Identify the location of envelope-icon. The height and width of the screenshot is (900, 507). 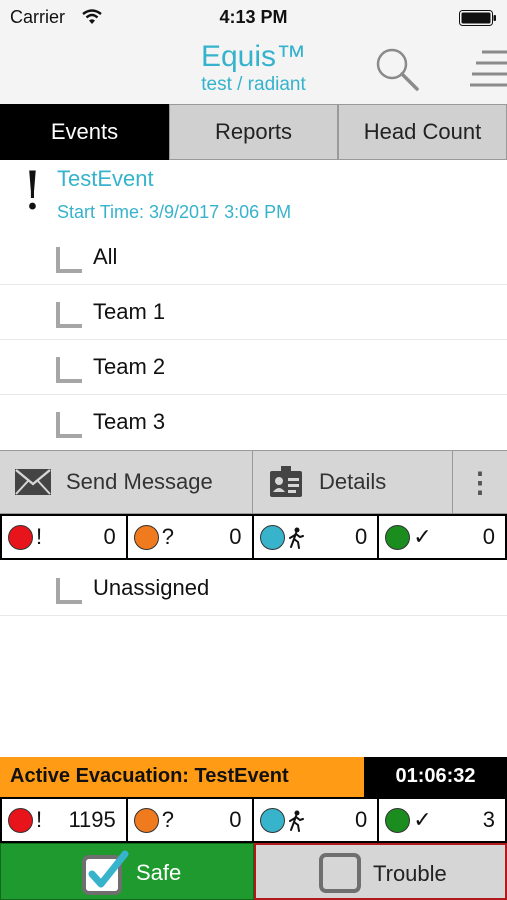
(33, 482).